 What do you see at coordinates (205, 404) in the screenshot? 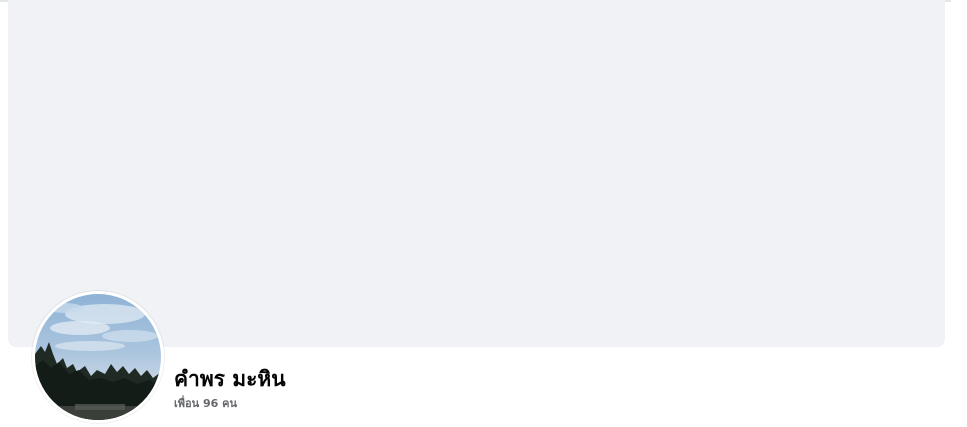
I see `friends-count-link: เพื่อน 96 คน` at bounding box center [205, 404].